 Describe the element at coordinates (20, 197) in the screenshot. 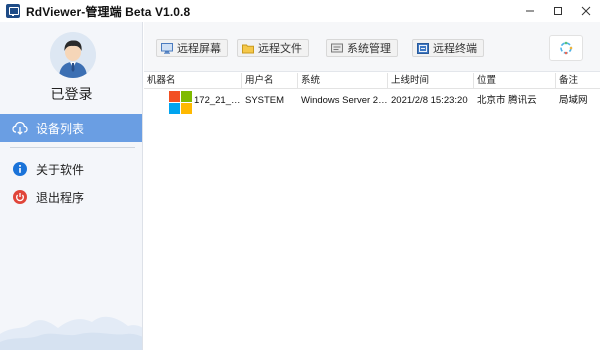

I see `power-icon` at that location.